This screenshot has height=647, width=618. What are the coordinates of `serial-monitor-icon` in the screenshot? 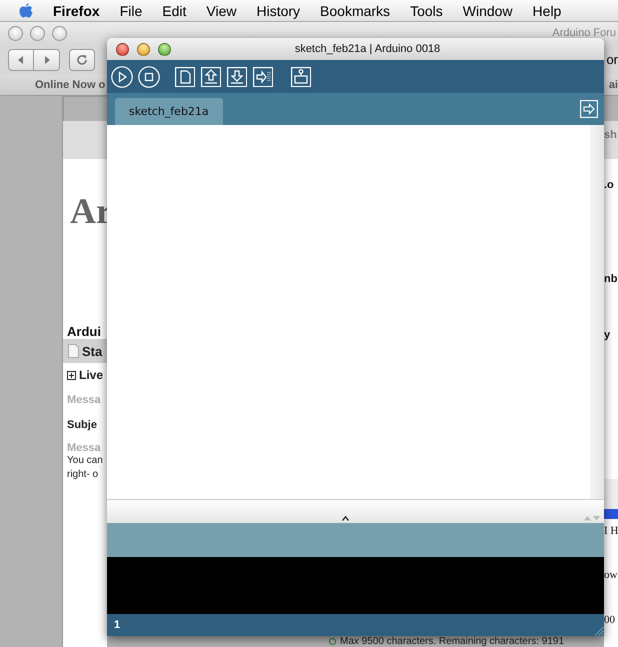 It's located at (301, 76).